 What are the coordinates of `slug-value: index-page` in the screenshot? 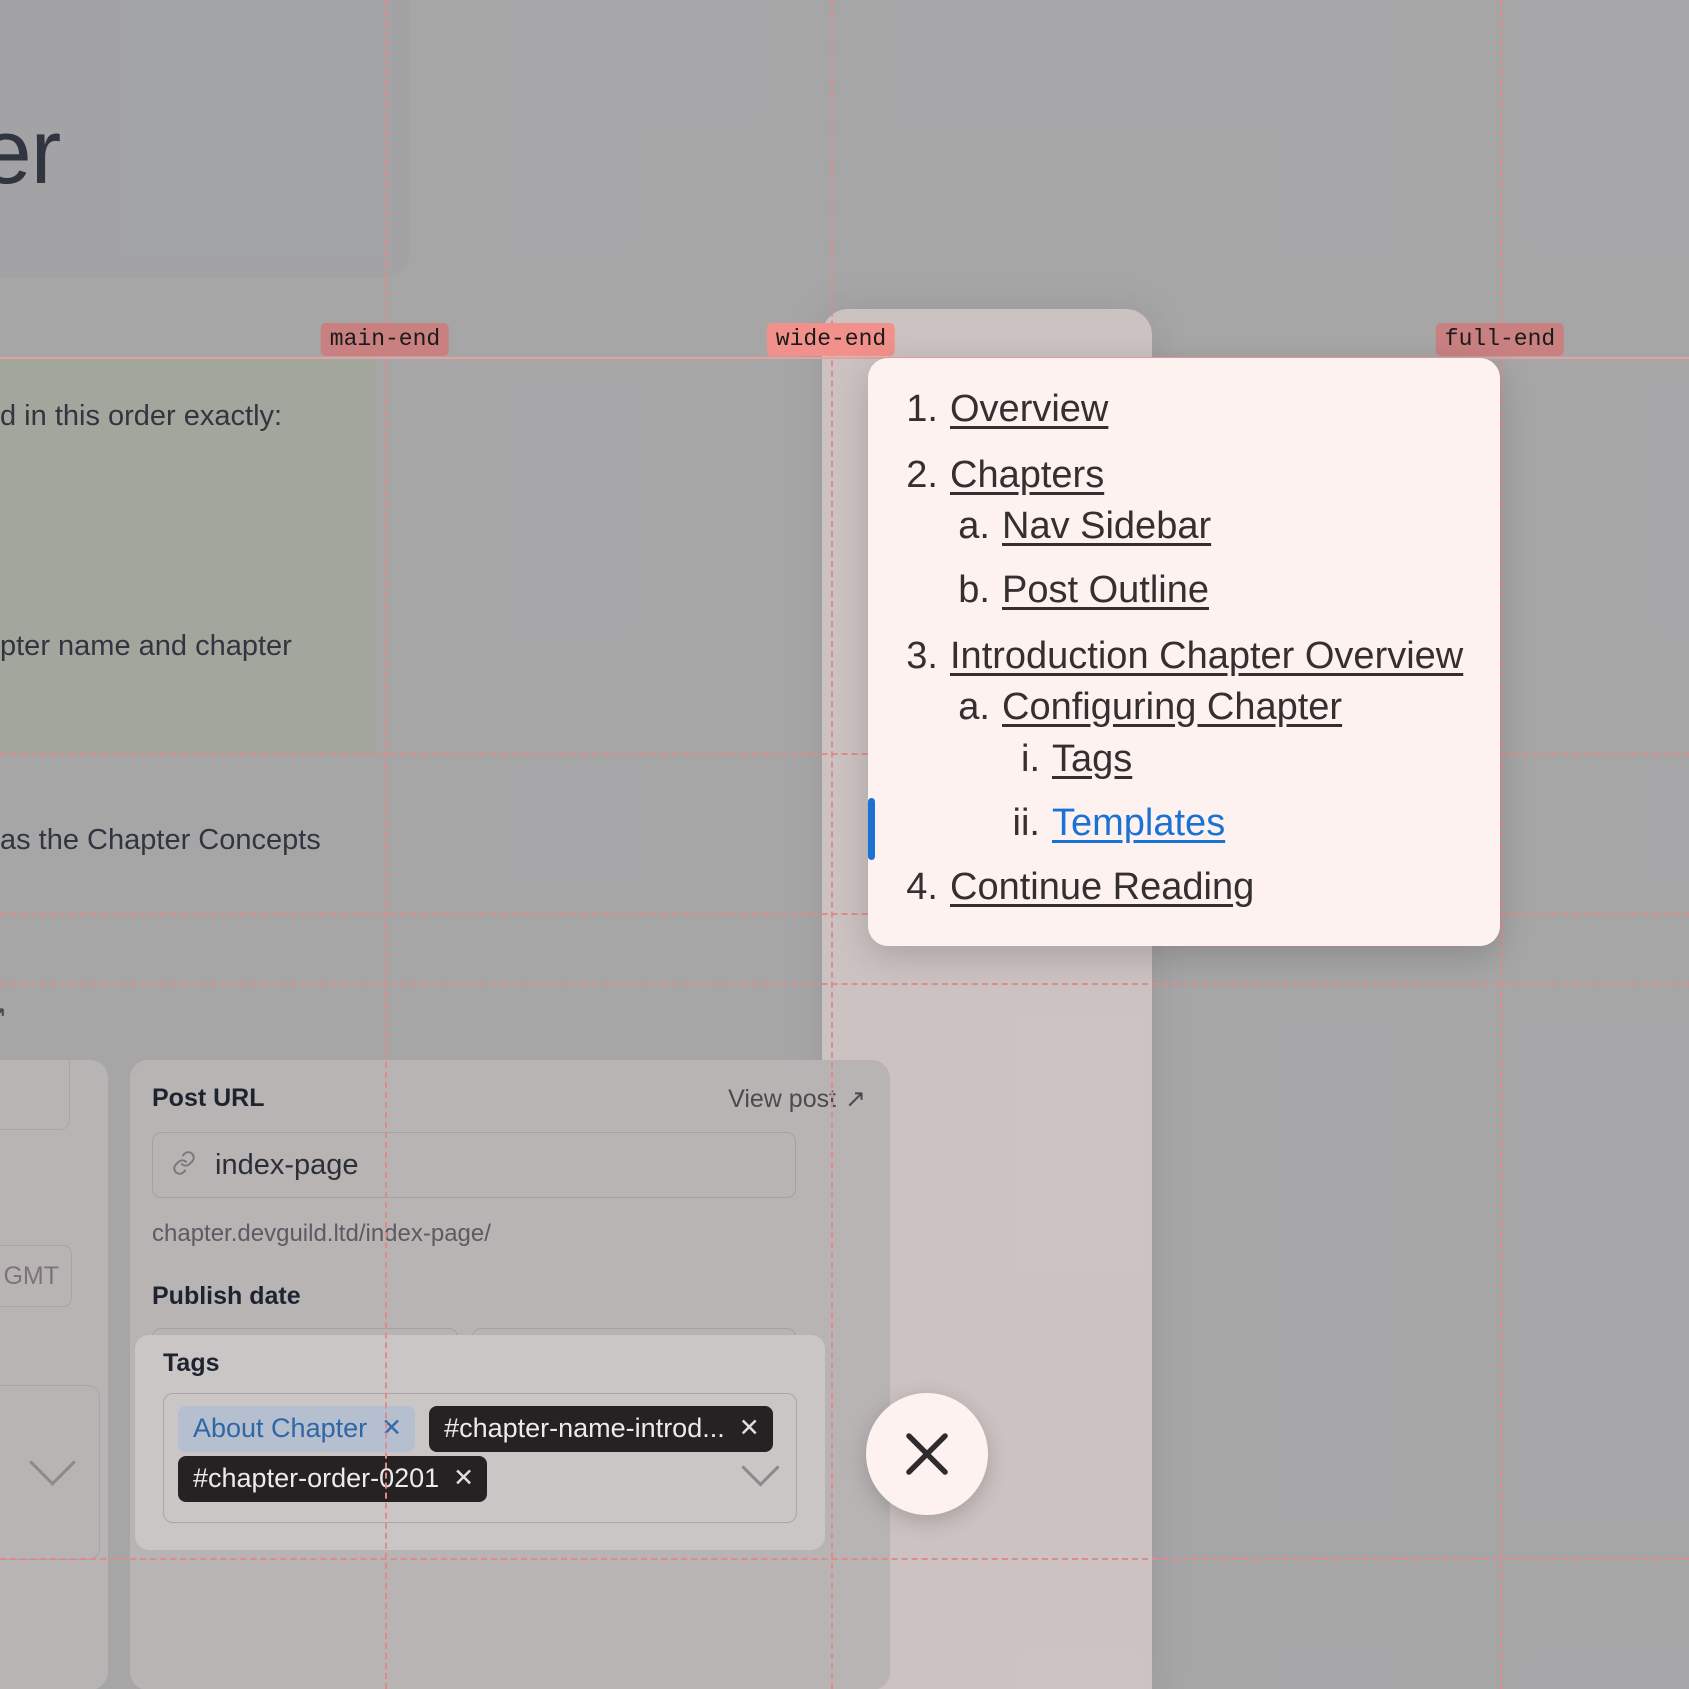 It's located at (287, 1164).